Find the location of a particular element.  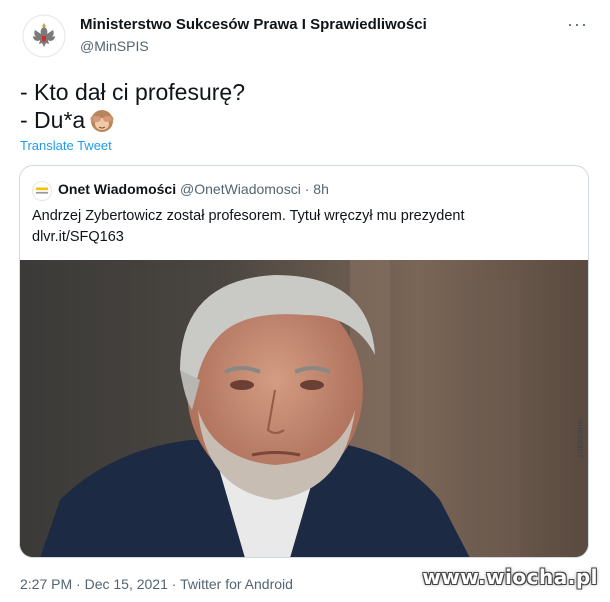

side-watermark: zakazane is located at coordinates (580, 438).